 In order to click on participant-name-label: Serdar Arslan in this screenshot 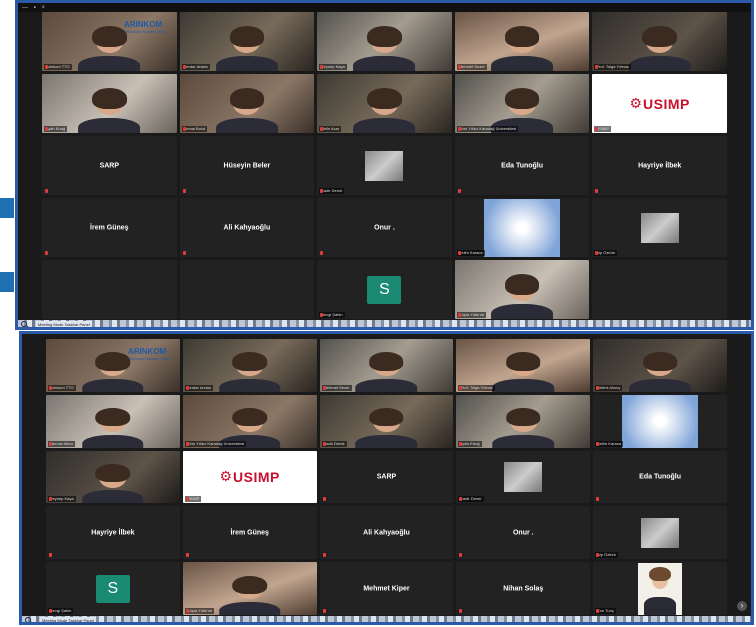, I will do `click(199, 387)`.